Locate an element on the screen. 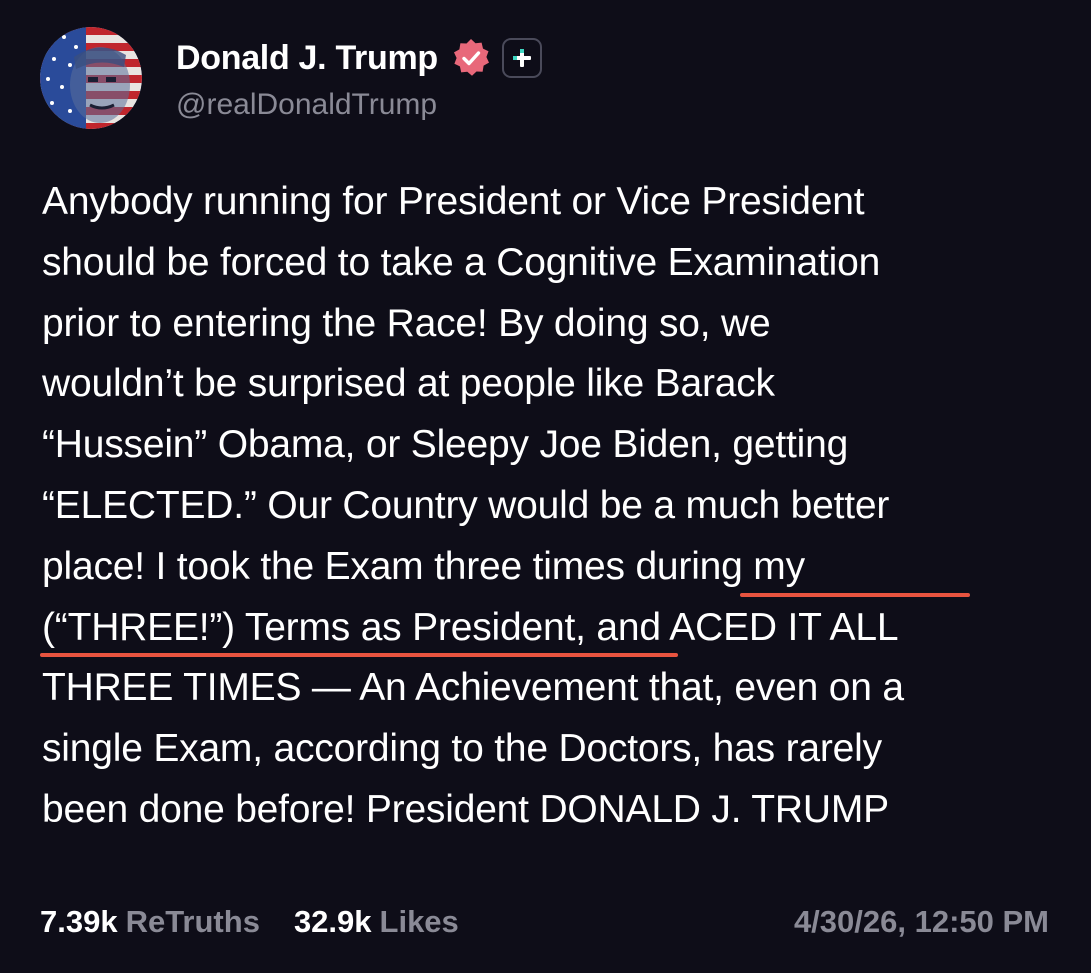 This screenshot has height=973, width=1091. avatar is located at coordinates (91, 78).